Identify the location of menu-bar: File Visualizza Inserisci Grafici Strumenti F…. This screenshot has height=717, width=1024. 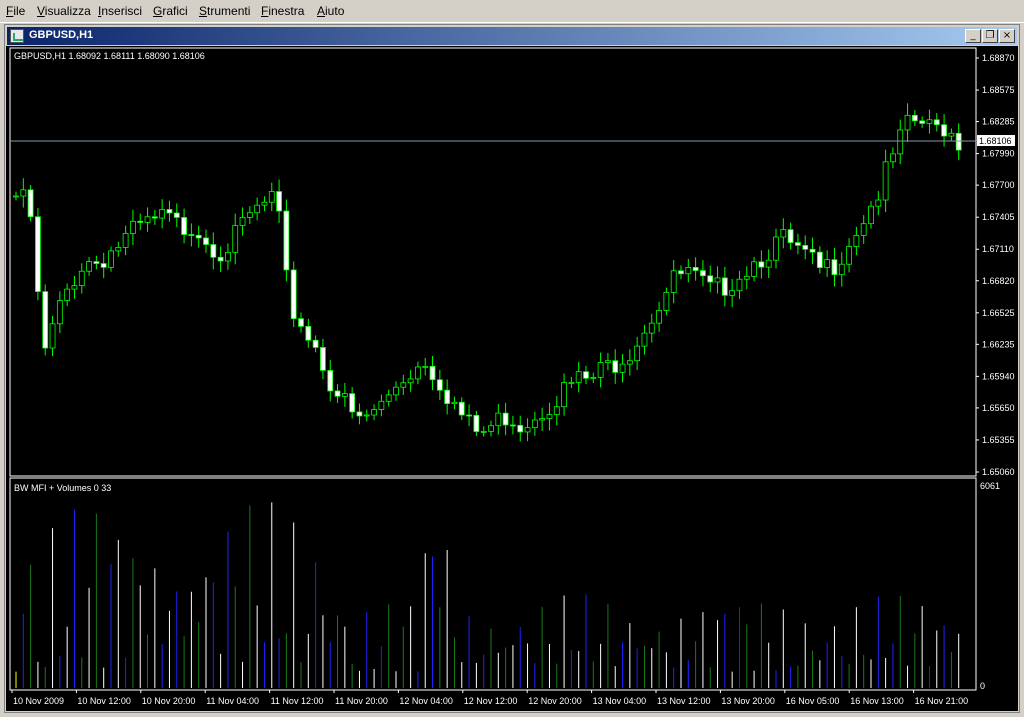
(512, 11).